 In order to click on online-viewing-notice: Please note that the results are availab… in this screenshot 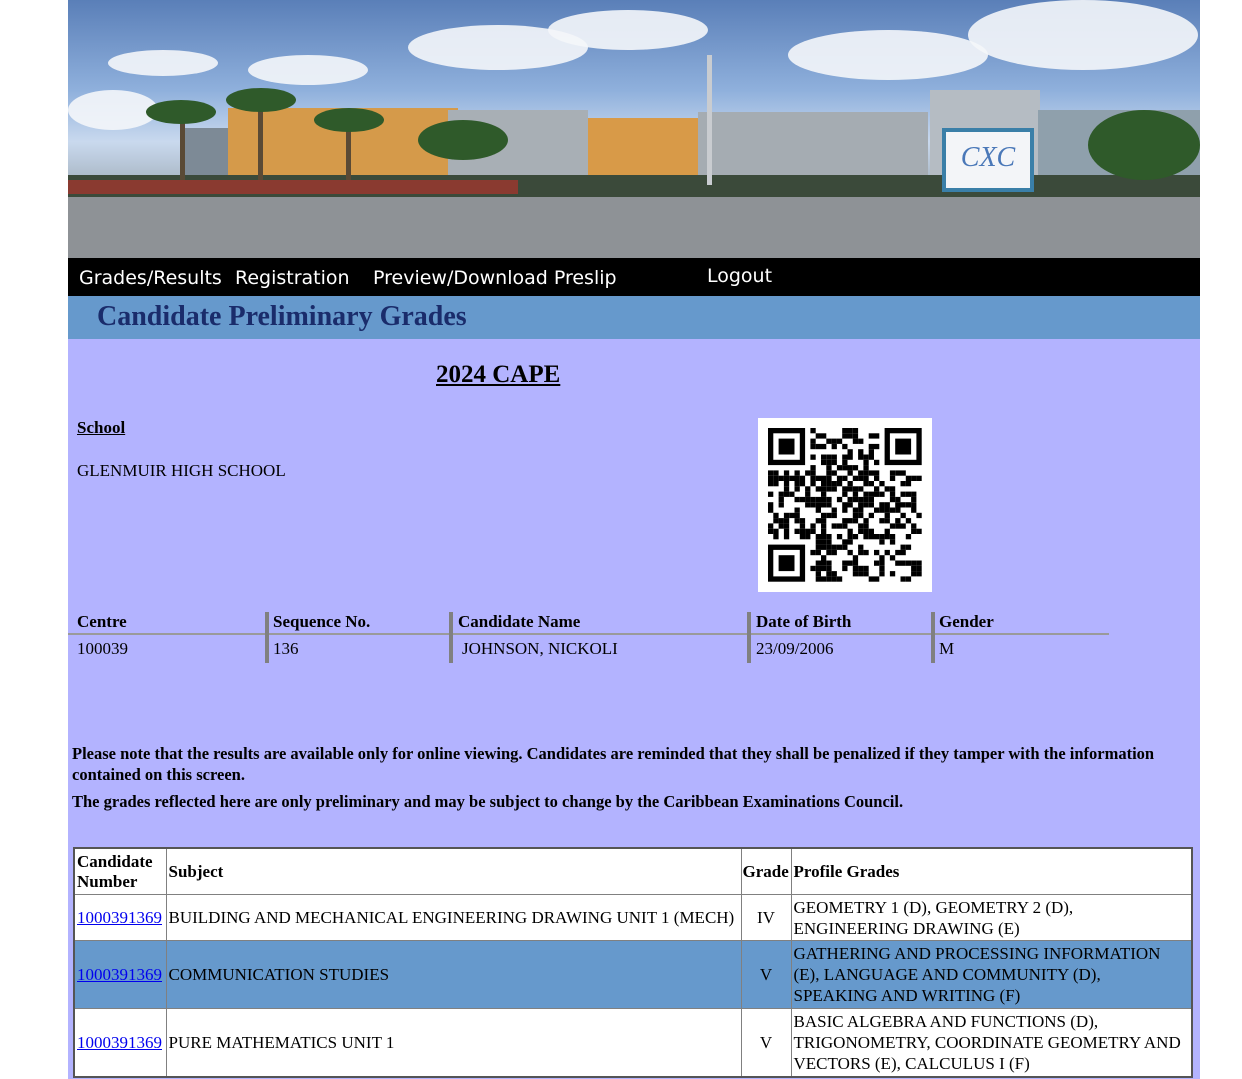, I will do `click(613, 764)`.